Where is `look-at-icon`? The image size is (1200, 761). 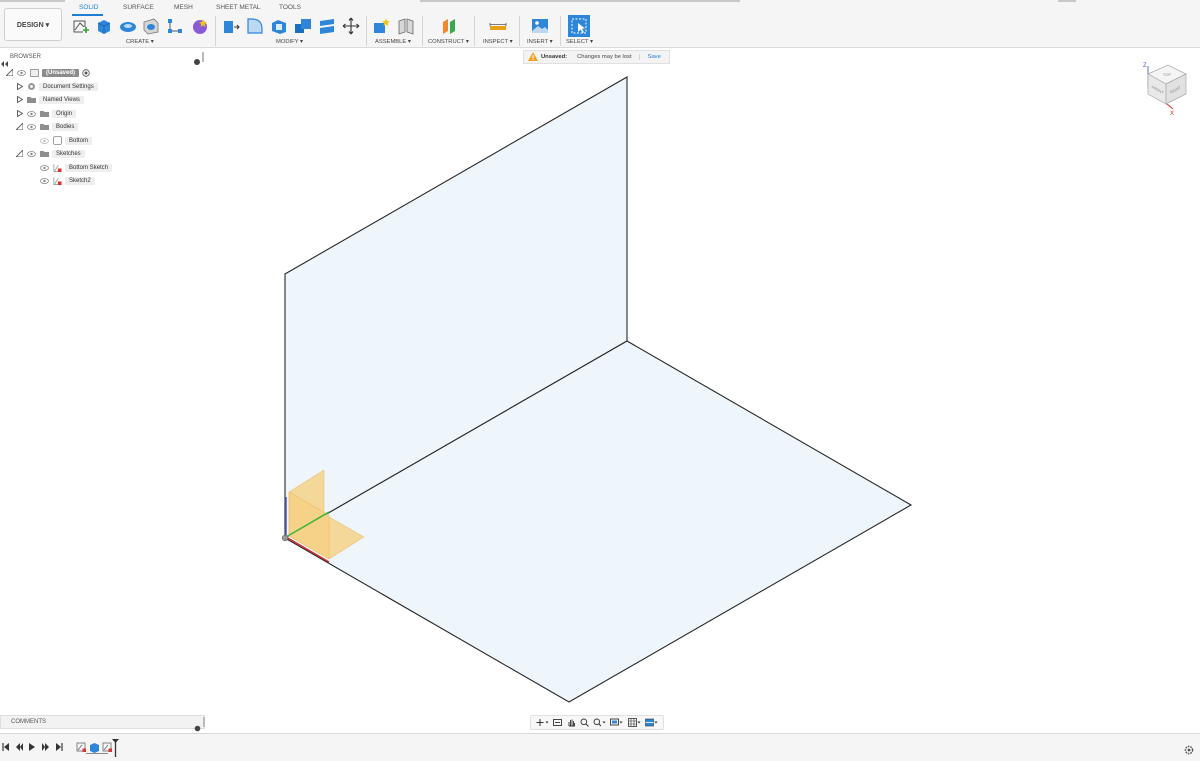
look-at-icon is located at coordinates (558, 723).